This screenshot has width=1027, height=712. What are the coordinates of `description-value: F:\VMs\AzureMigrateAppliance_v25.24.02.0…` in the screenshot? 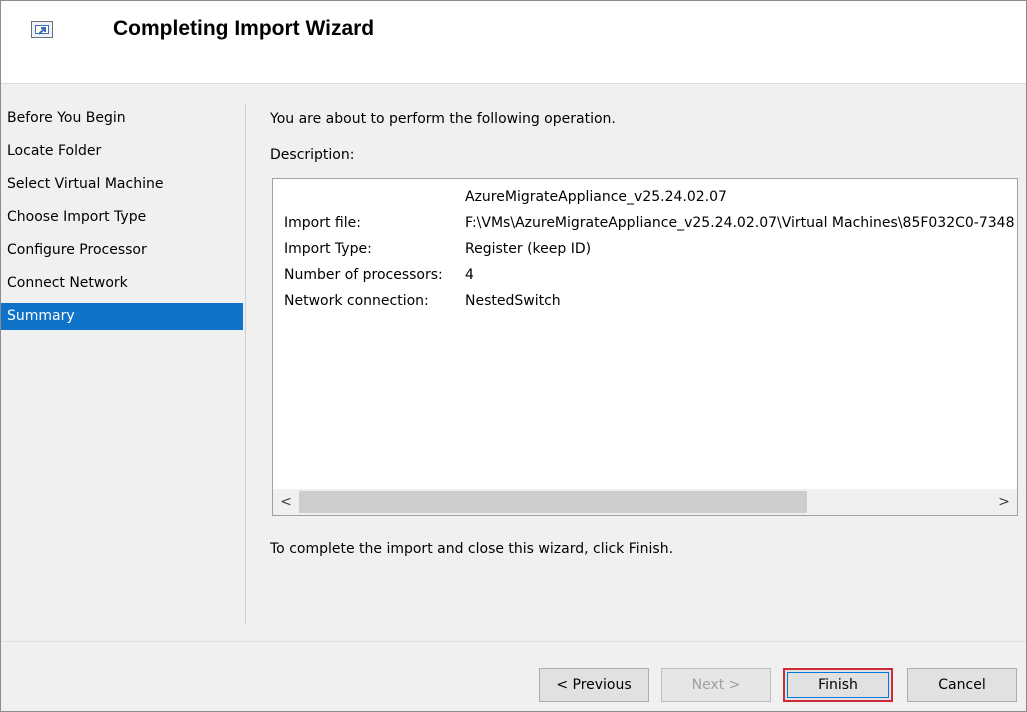 It's located at (740, 223).